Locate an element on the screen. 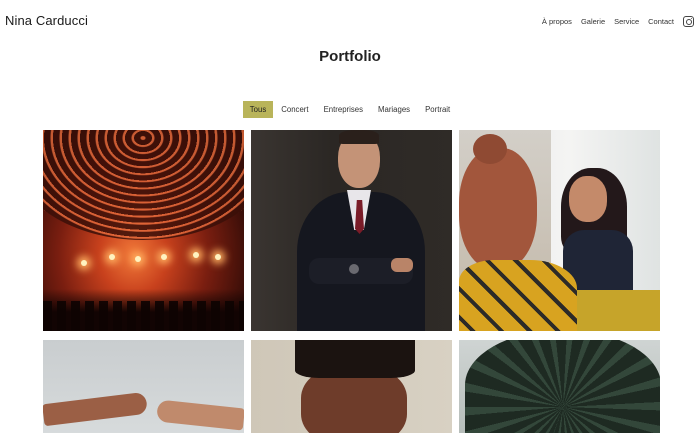  stage-rig is located at coordinates (143, 185).